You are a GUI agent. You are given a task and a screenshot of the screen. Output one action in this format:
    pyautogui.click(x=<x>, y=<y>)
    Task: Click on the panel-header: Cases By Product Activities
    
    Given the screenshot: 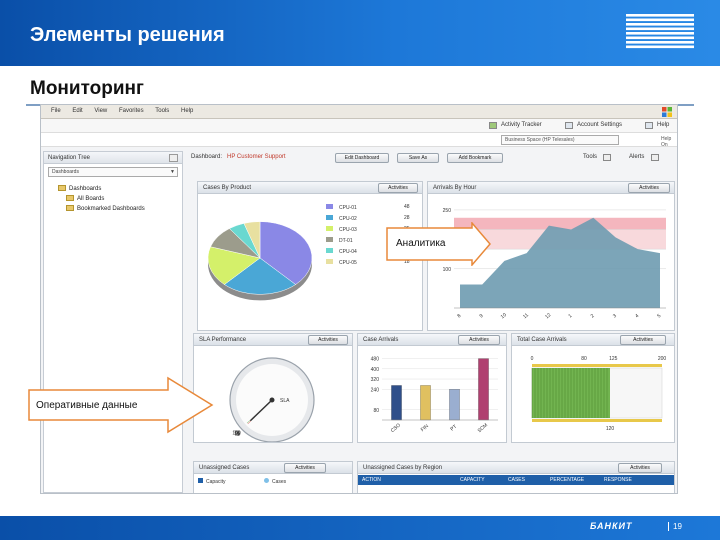 What is the action you would take?
    pyautogui.click(x=310, y=188)
    